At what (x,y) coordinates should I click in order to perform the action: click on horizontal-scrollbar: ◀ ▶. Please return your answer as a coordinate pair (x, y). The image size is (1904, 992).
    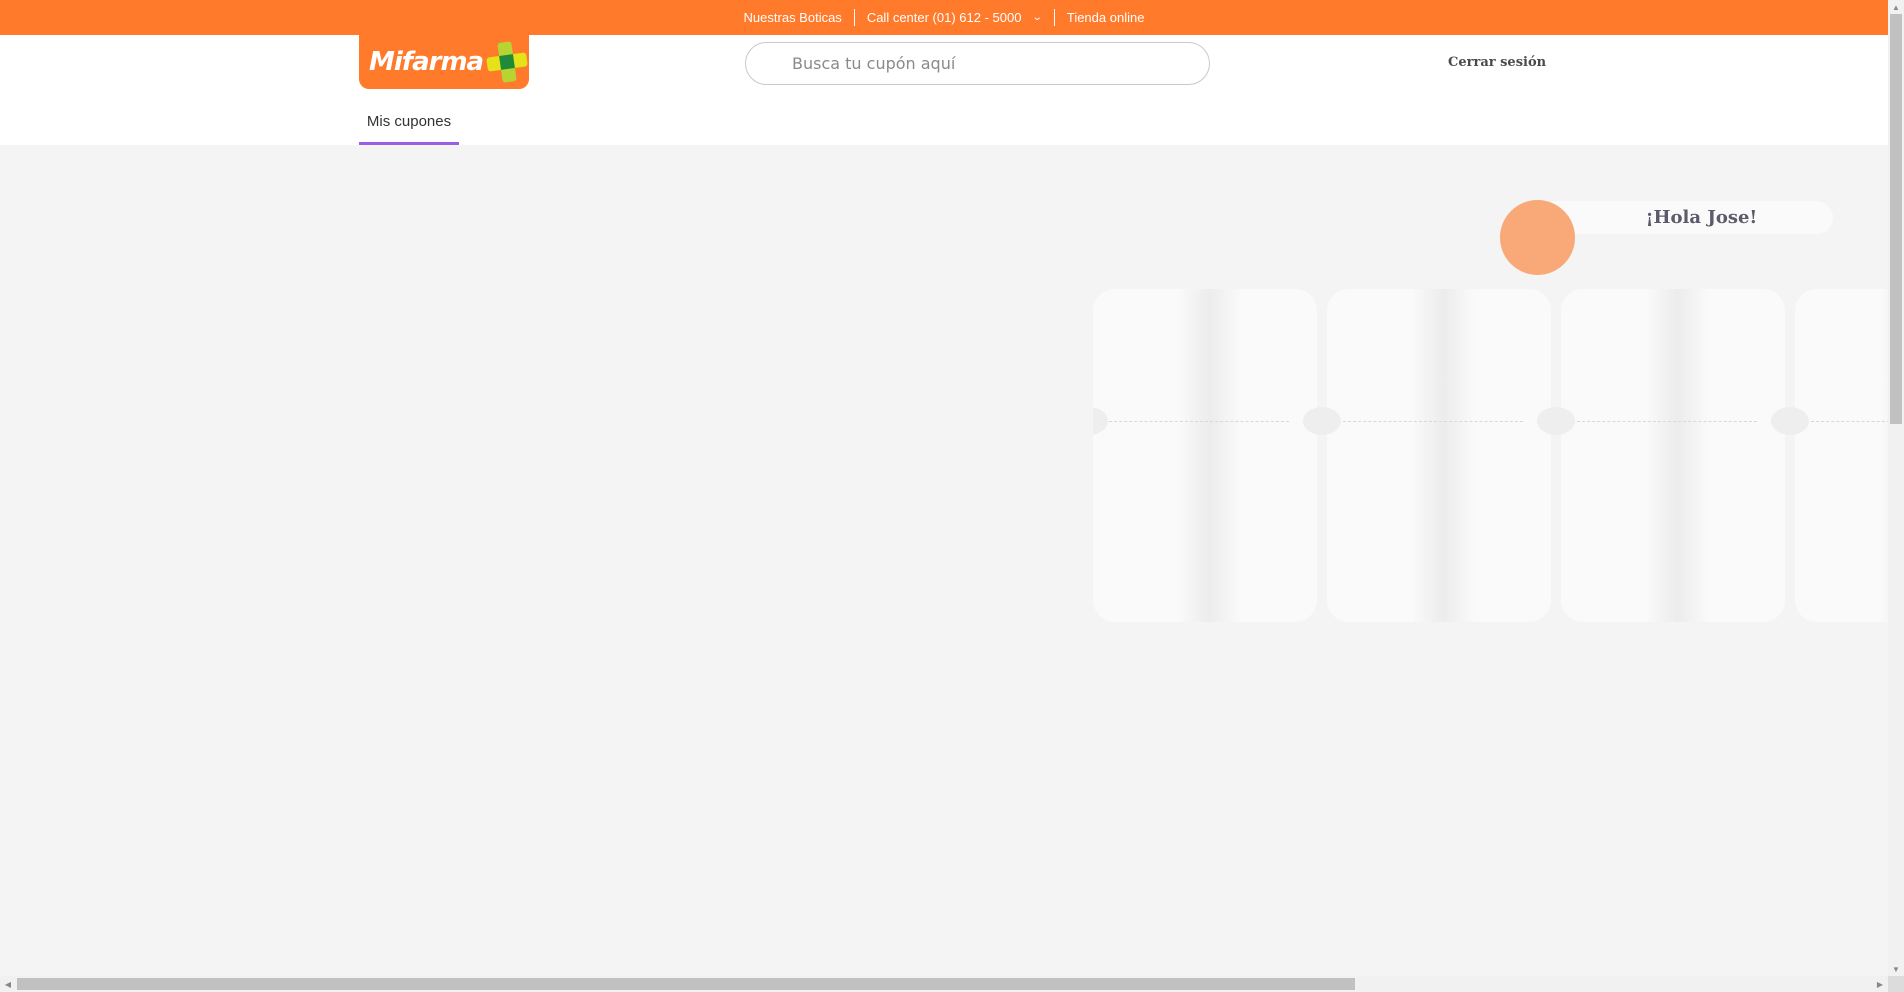
    Looking at the image, I should click on (944, 984).